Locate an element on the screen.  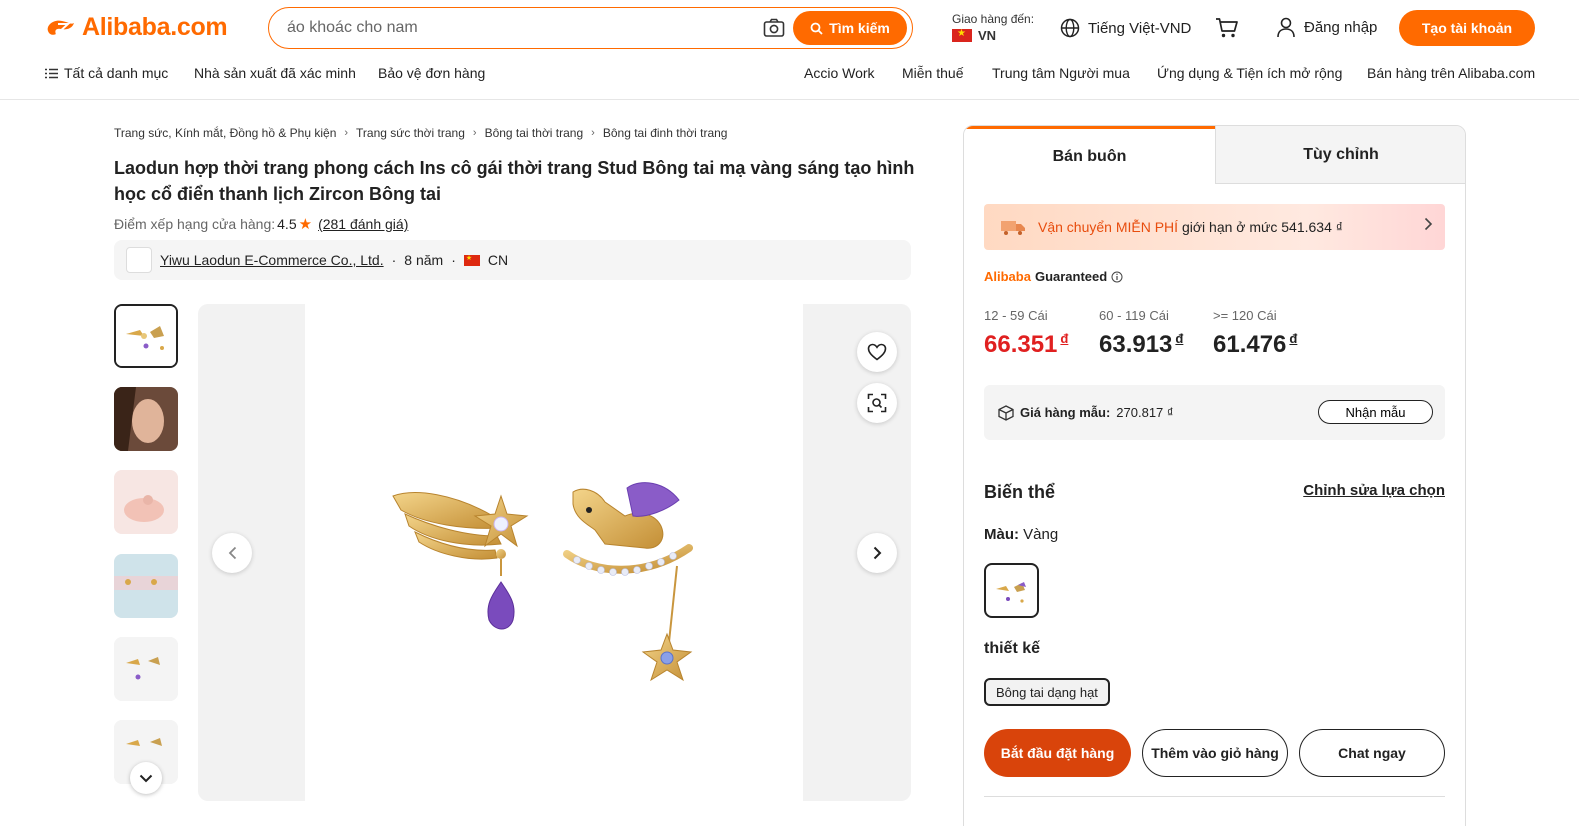
supplier-country: CN is located at coordinates (498, 260).